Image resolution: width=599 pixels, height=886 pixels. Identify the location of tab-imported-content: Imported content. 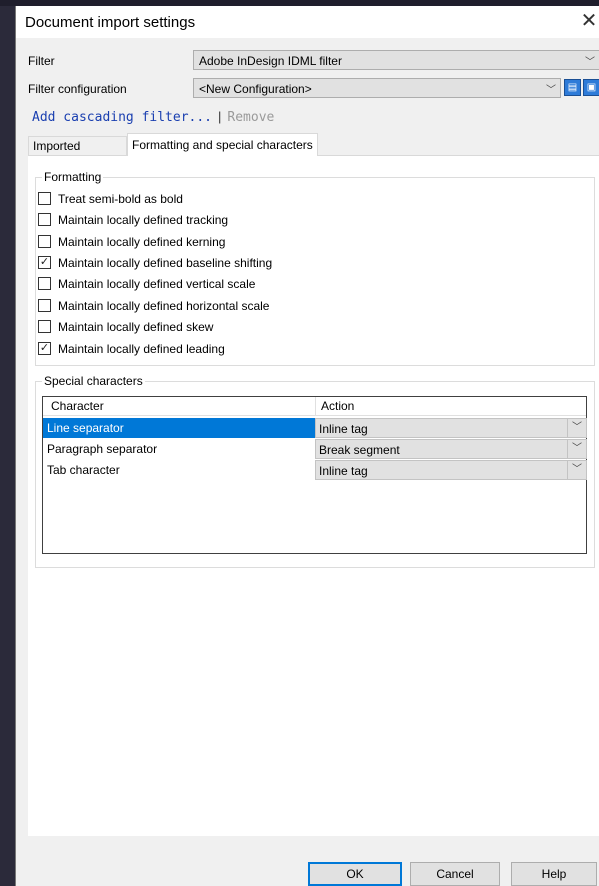
(77, 154).